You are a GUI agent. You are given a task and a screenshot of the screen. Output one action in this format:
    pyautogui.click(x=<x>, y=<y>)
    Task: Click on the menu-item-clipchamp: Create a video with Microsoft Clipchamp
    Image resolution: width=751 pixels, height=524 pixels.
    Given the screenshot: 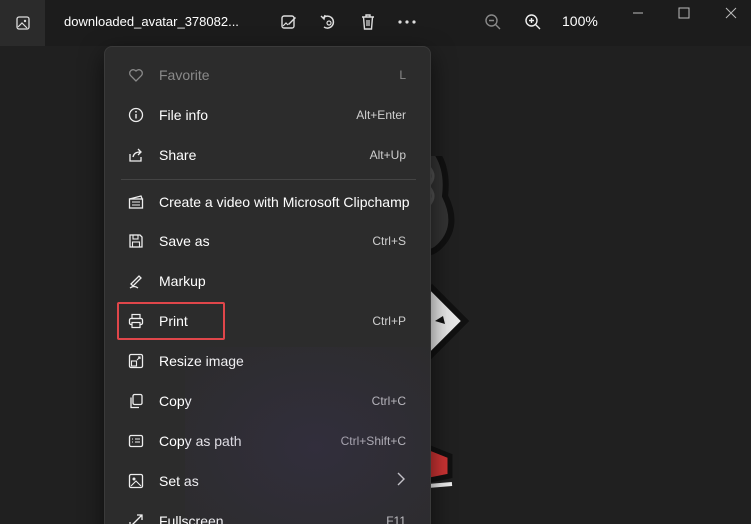 What is the action you would take?
    pyautogui.click(x=267, y=202)
    